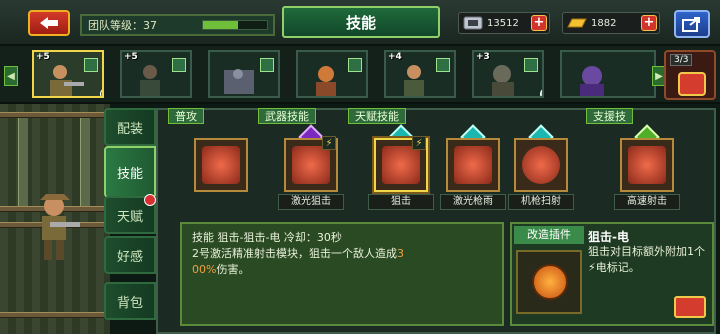 Image resolution: width=720 pixels, height=334 pixels. I want to click on machine-gun-icon, so click(541, 165).